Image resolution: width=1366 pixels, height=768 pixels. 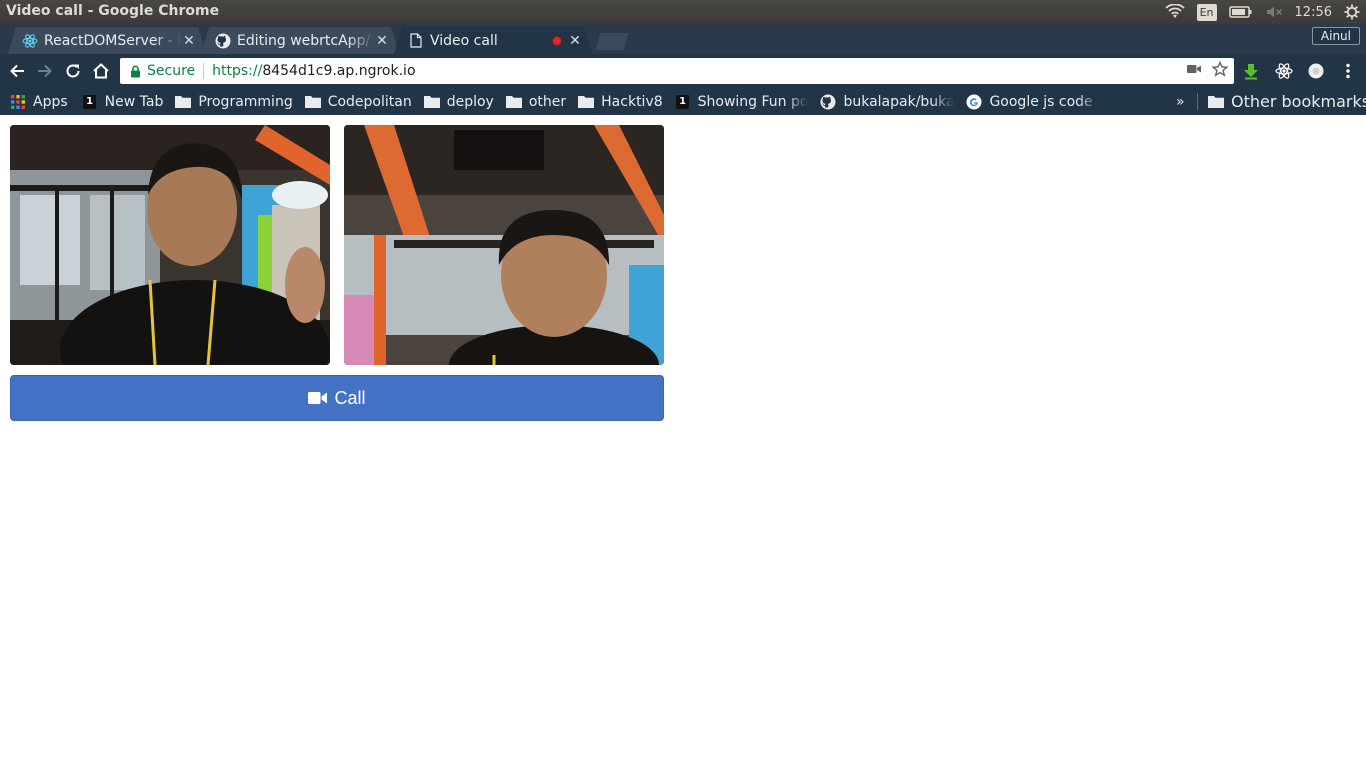 What do you see at coordinates (170, 245) in the screenshot?
I see `local-video` at bounding box center [170, 245].